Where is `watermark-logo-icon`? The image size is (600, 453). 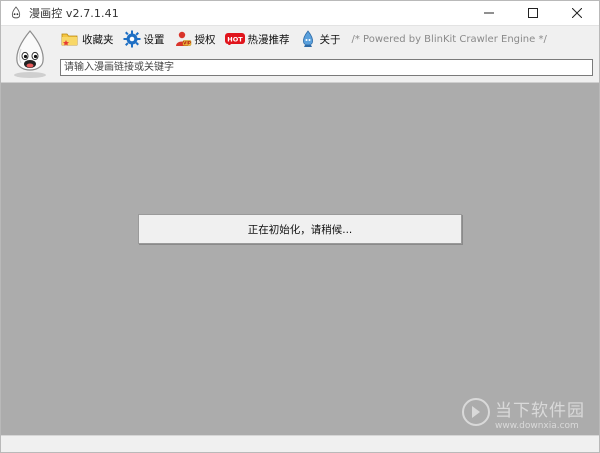 watermark-logo-icon is located at coordinates (476, 414).